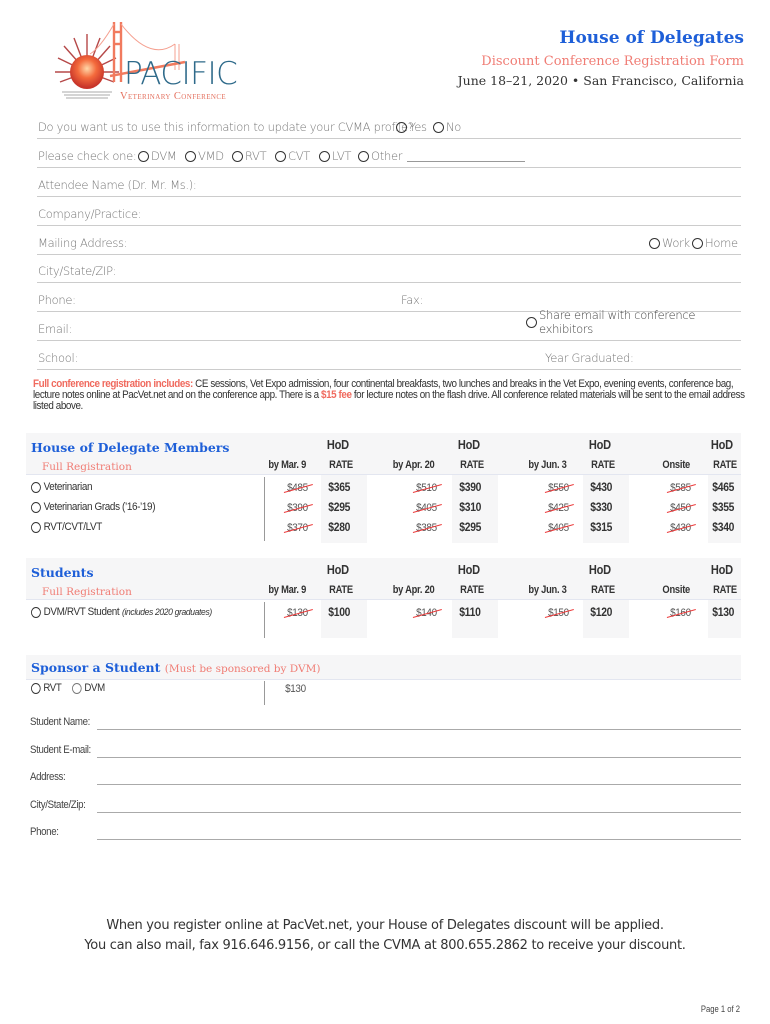  I want to click on credential-lvt: LVT, so click(335, 156).